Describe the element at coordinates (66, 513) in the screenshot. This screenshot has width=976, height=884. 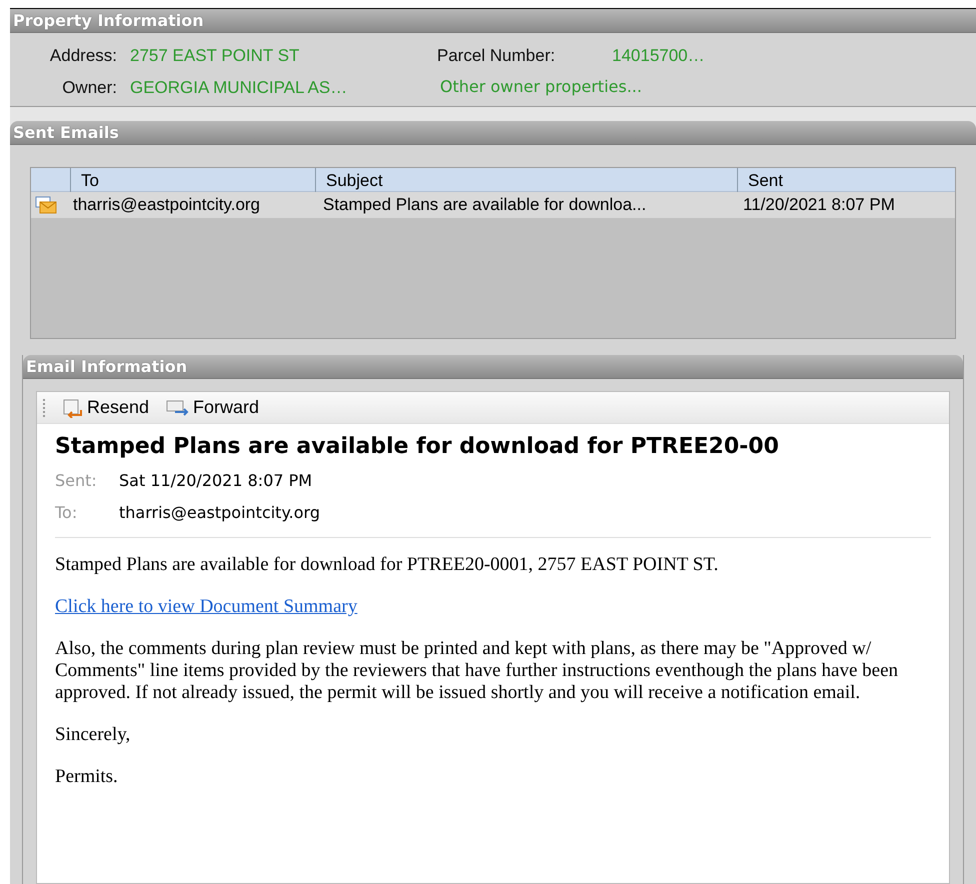
I see `meta-label: To:` at that location.